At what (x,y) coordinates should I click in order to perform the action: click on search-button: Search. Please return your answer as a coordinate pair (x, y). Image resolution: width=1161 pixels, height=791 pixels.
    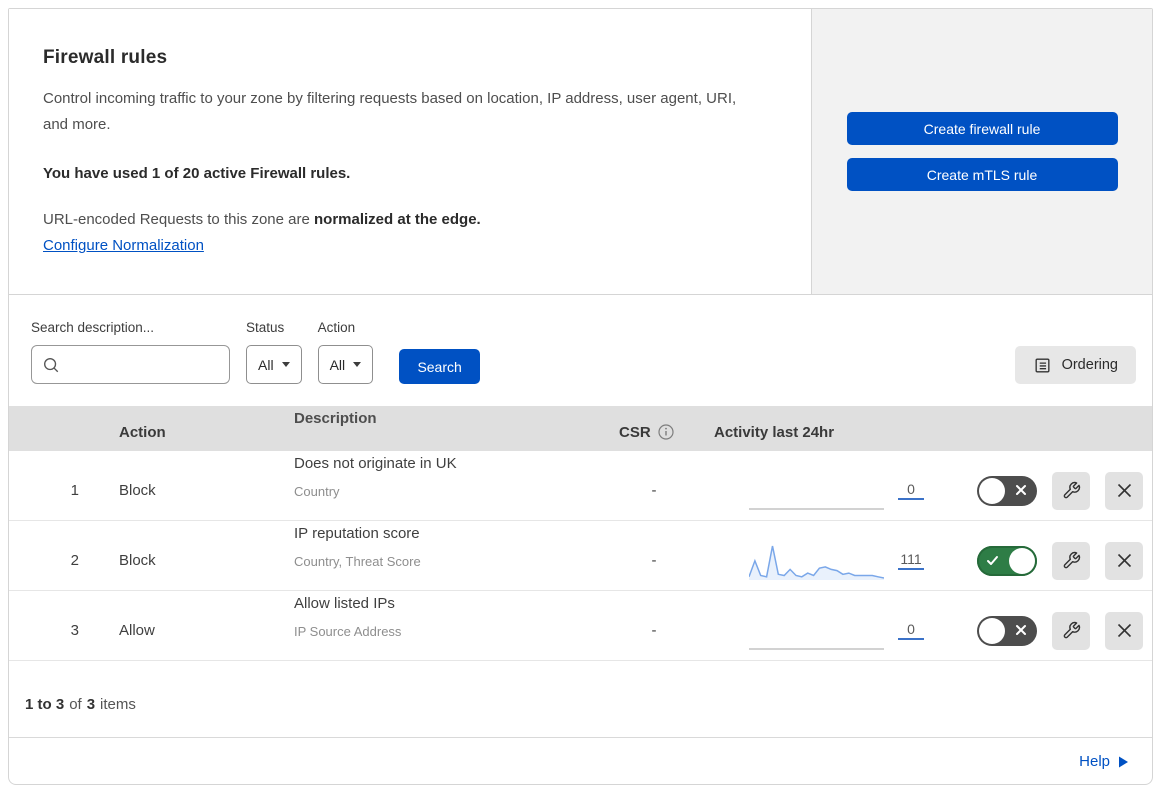
    Looking at the image, I should click on (440, 366).